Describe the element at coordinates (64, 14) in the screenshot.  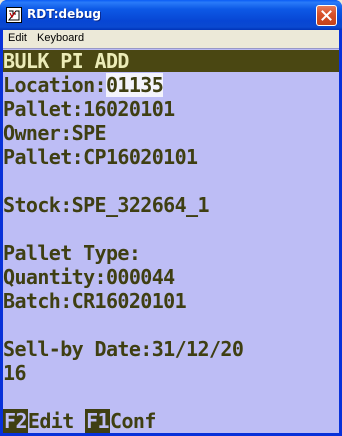
I see `window-title: RDT:debug` at that location.